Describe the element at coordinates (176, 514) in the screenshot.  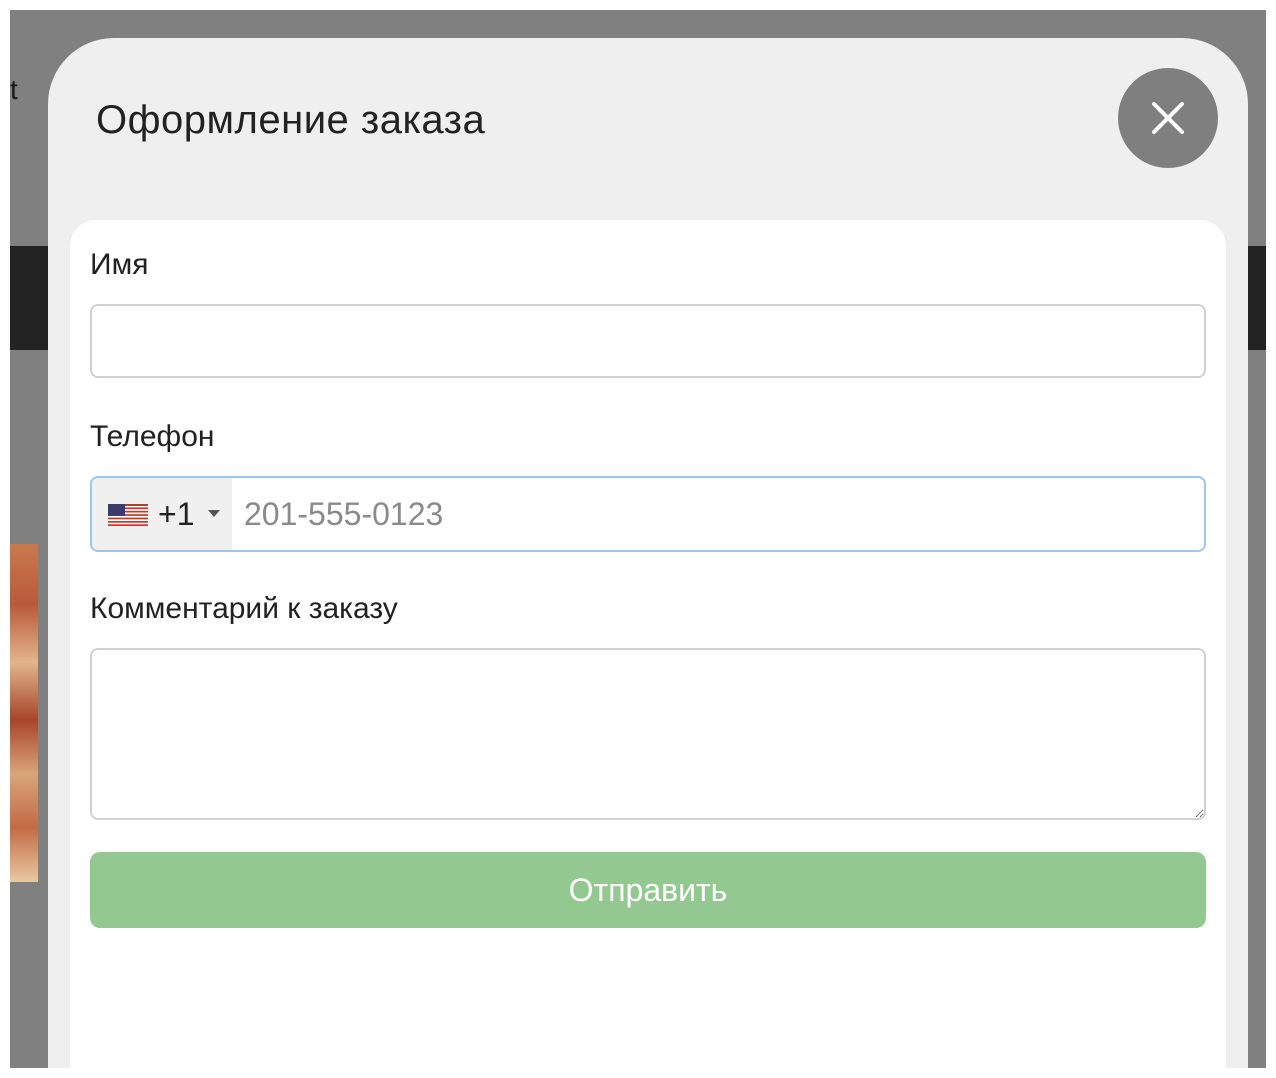
I see `dial-code: +1` at that location.